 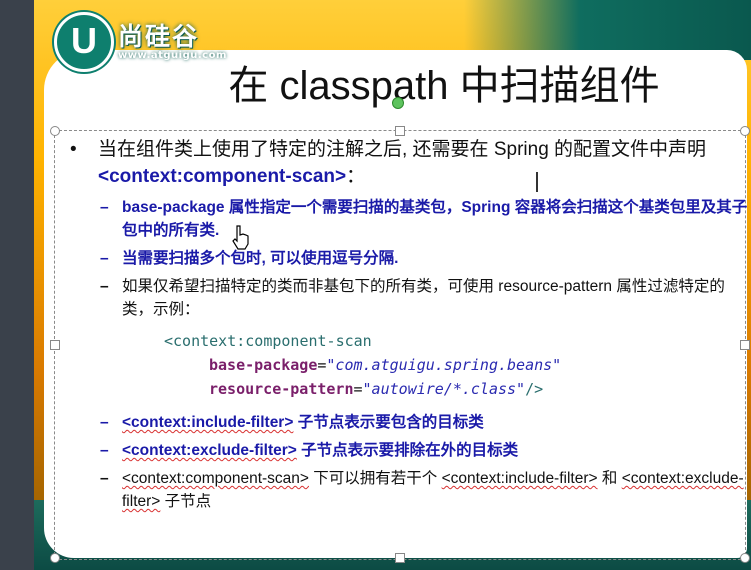 What do you see at coordinates (400, 131) in the screenshot?
I see `resize-handle-top` at bounding box center [400, 131].